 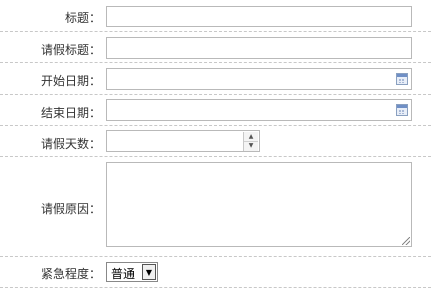 I want to click on form-row-start-date: 开始日期：, so click(x=215, y=78).